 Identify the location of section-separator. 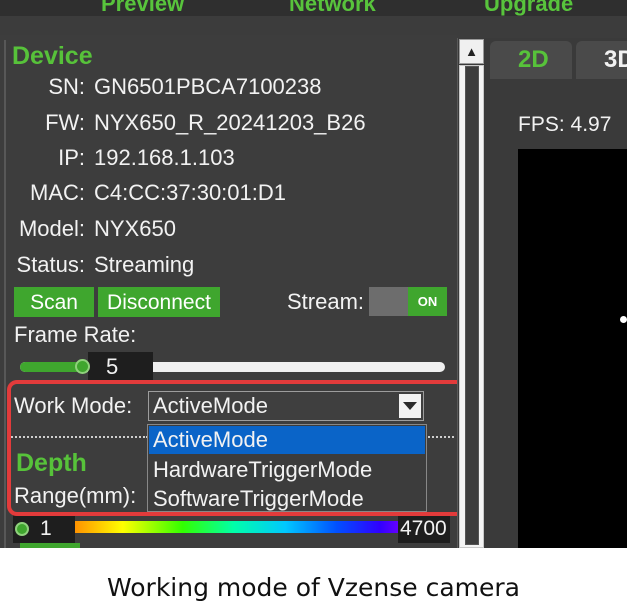
(78, 437).